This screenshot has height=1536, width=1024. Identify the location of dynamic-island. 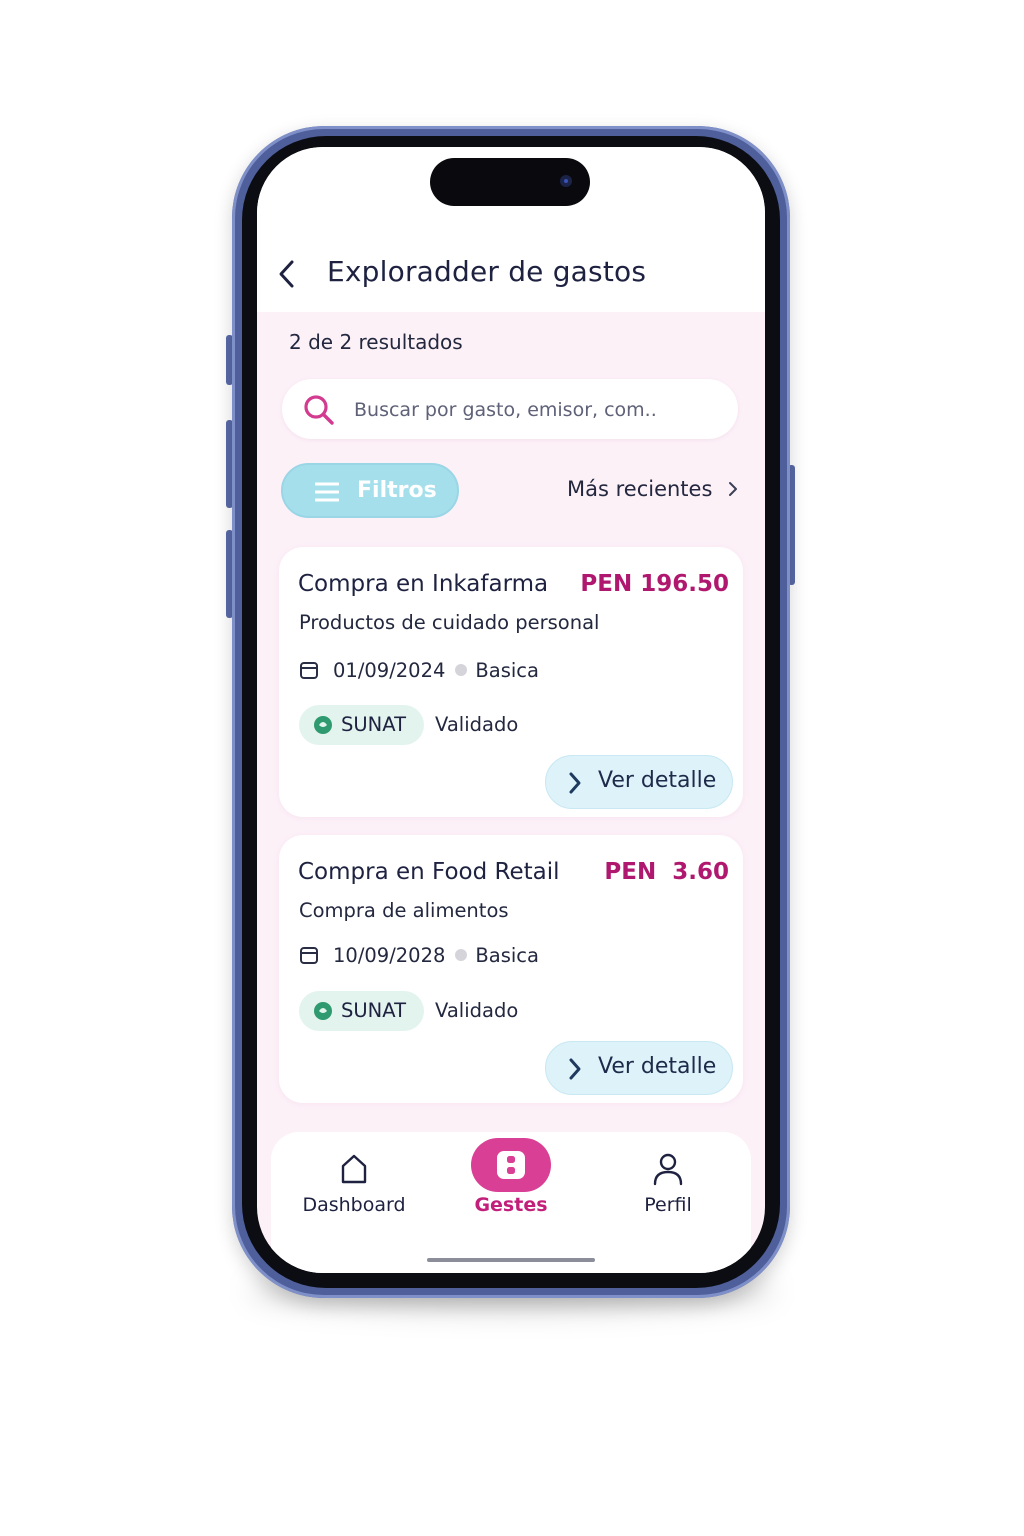
(510, 182).